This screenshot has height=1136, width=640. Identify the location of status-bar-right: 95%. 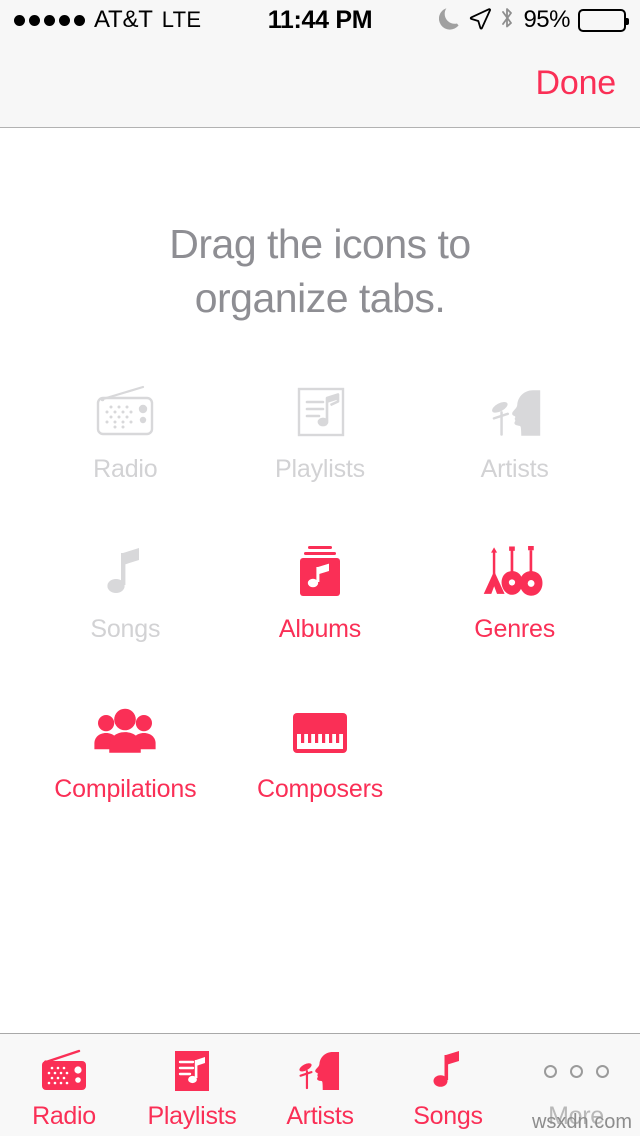
(534, 20).